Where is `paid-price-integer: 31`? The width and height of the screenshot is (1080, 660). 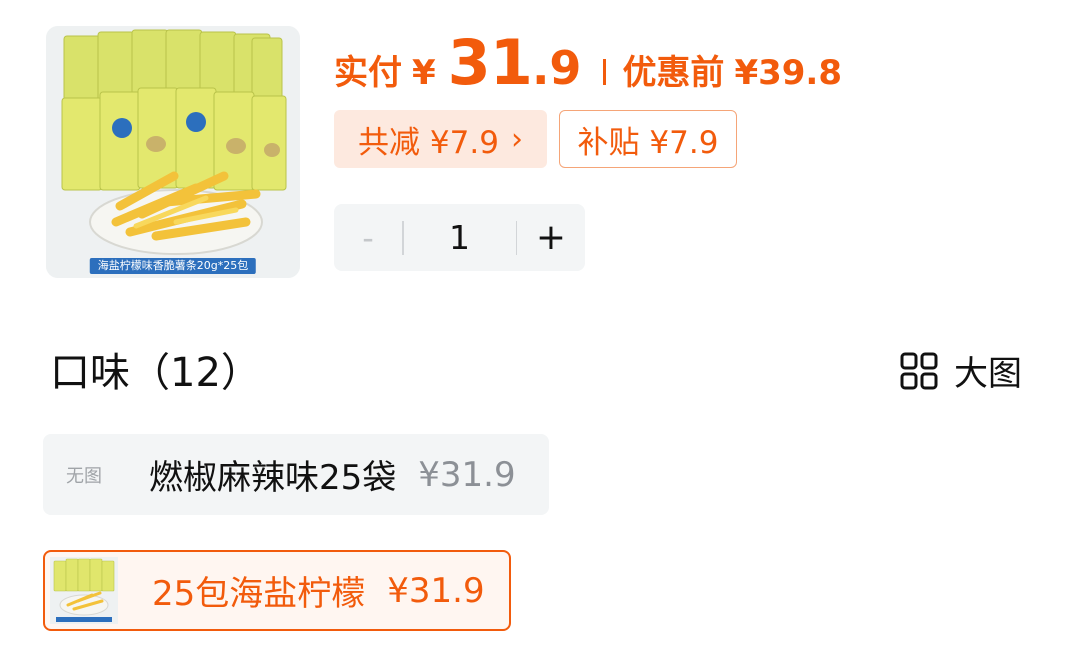 paid-price-integer: 31 is located at coordinates (490, 62).